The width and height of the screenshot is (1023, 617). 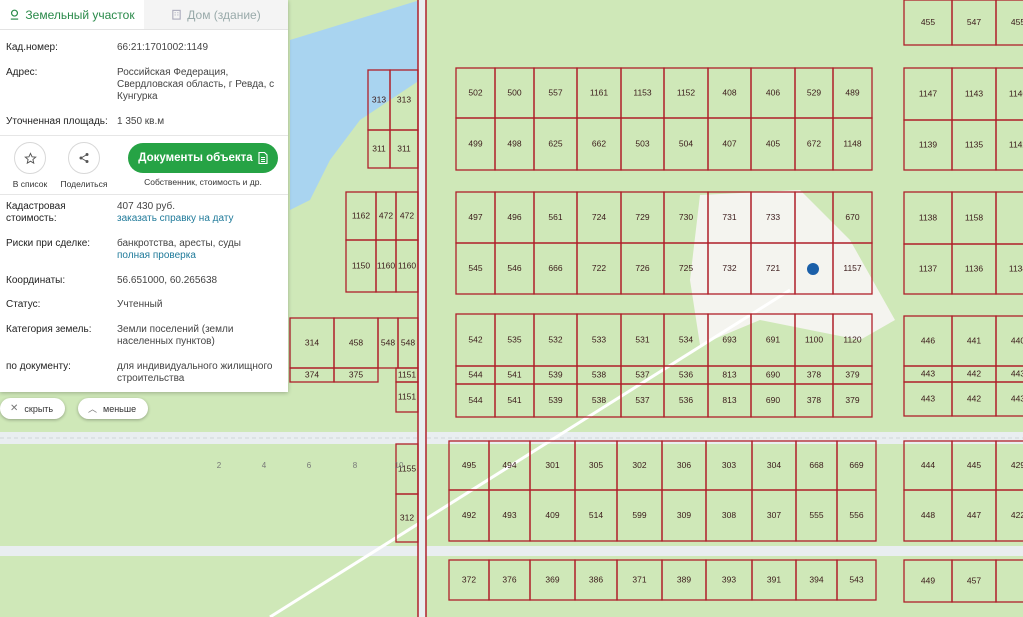 I want to click on plot-number-label: 548, so click(x=388, y=342).